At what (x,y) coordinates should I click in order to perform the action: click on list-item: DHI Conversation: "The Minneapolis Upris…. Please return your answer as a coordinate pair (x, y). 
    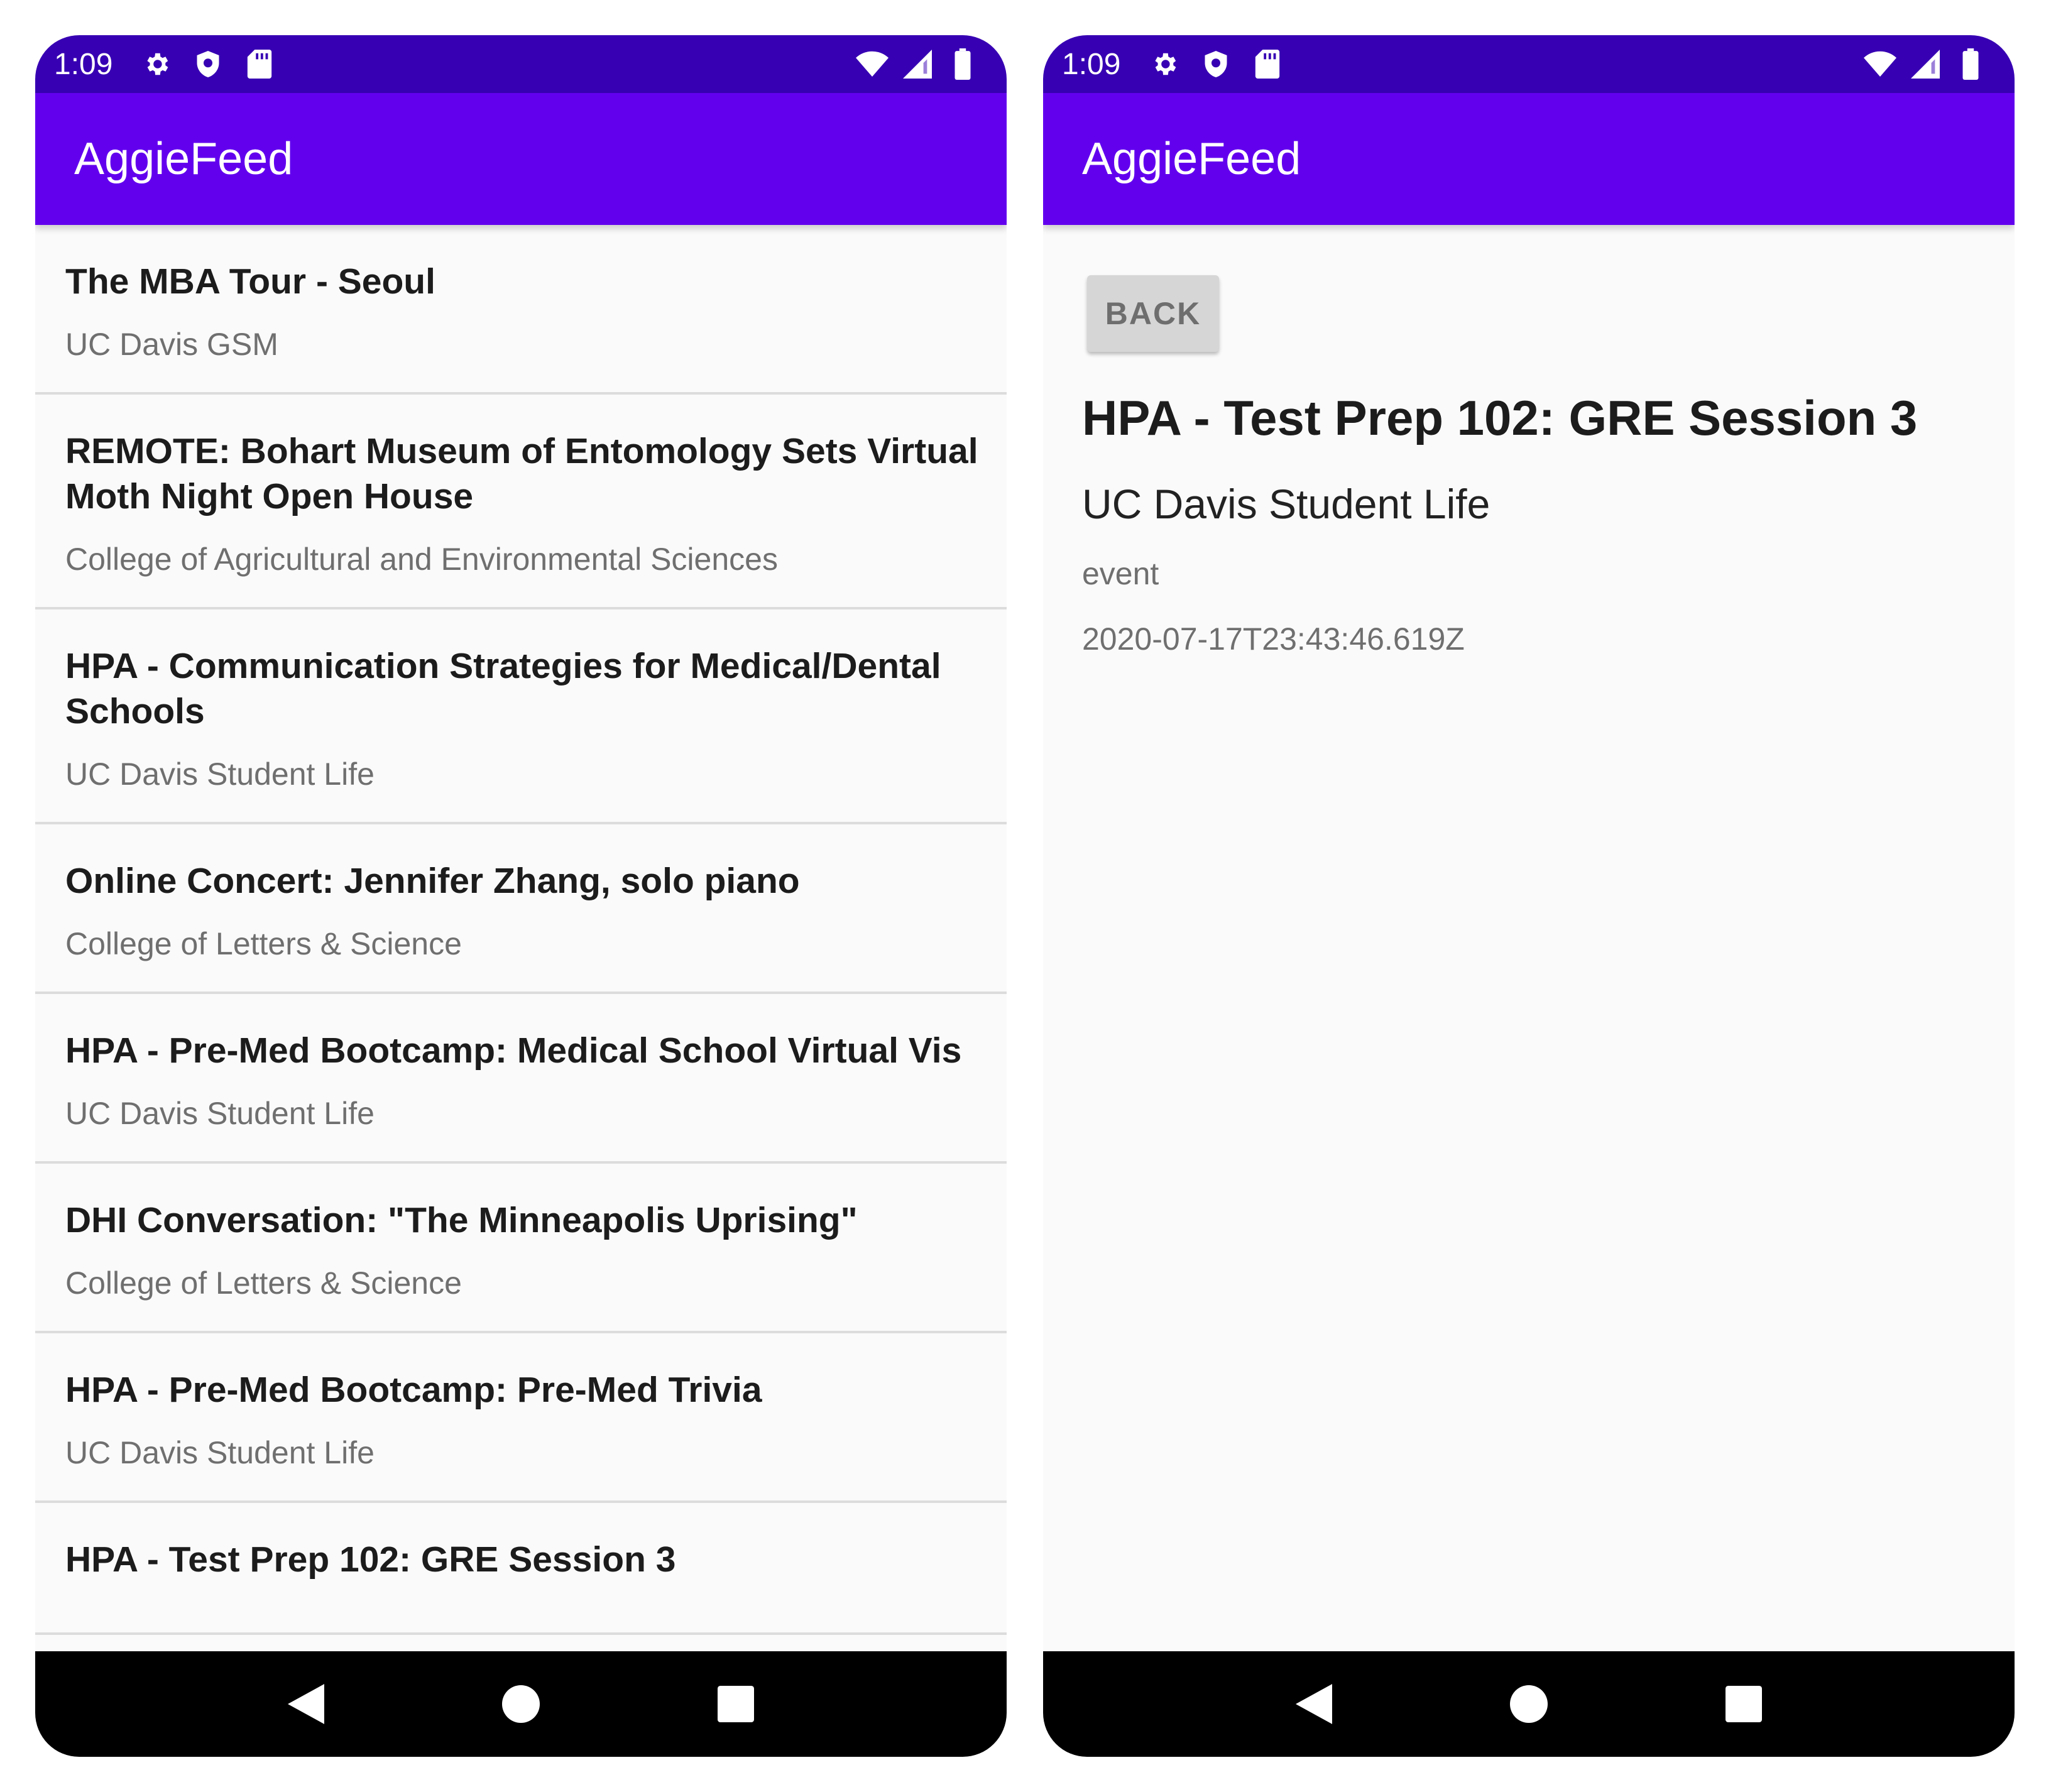
    Looking at the image, I should click on (521, 1248).